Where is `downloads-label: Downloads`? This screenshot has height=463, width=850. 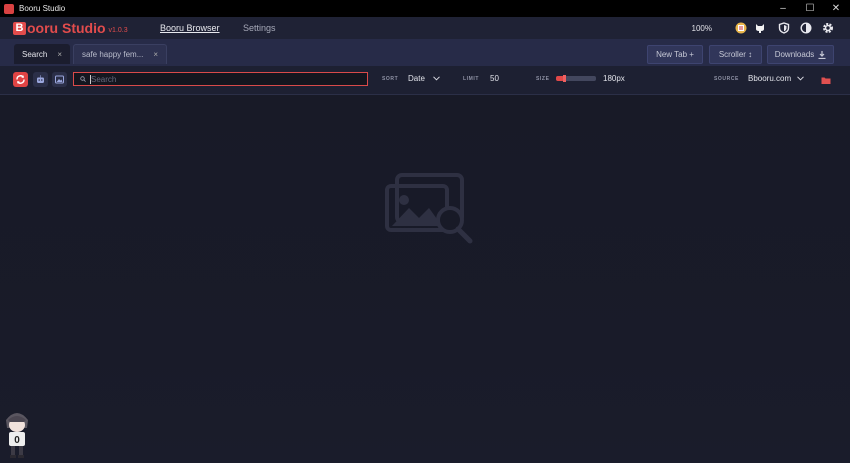
downloads-label: Downloads is located at coordinates (794, 54).